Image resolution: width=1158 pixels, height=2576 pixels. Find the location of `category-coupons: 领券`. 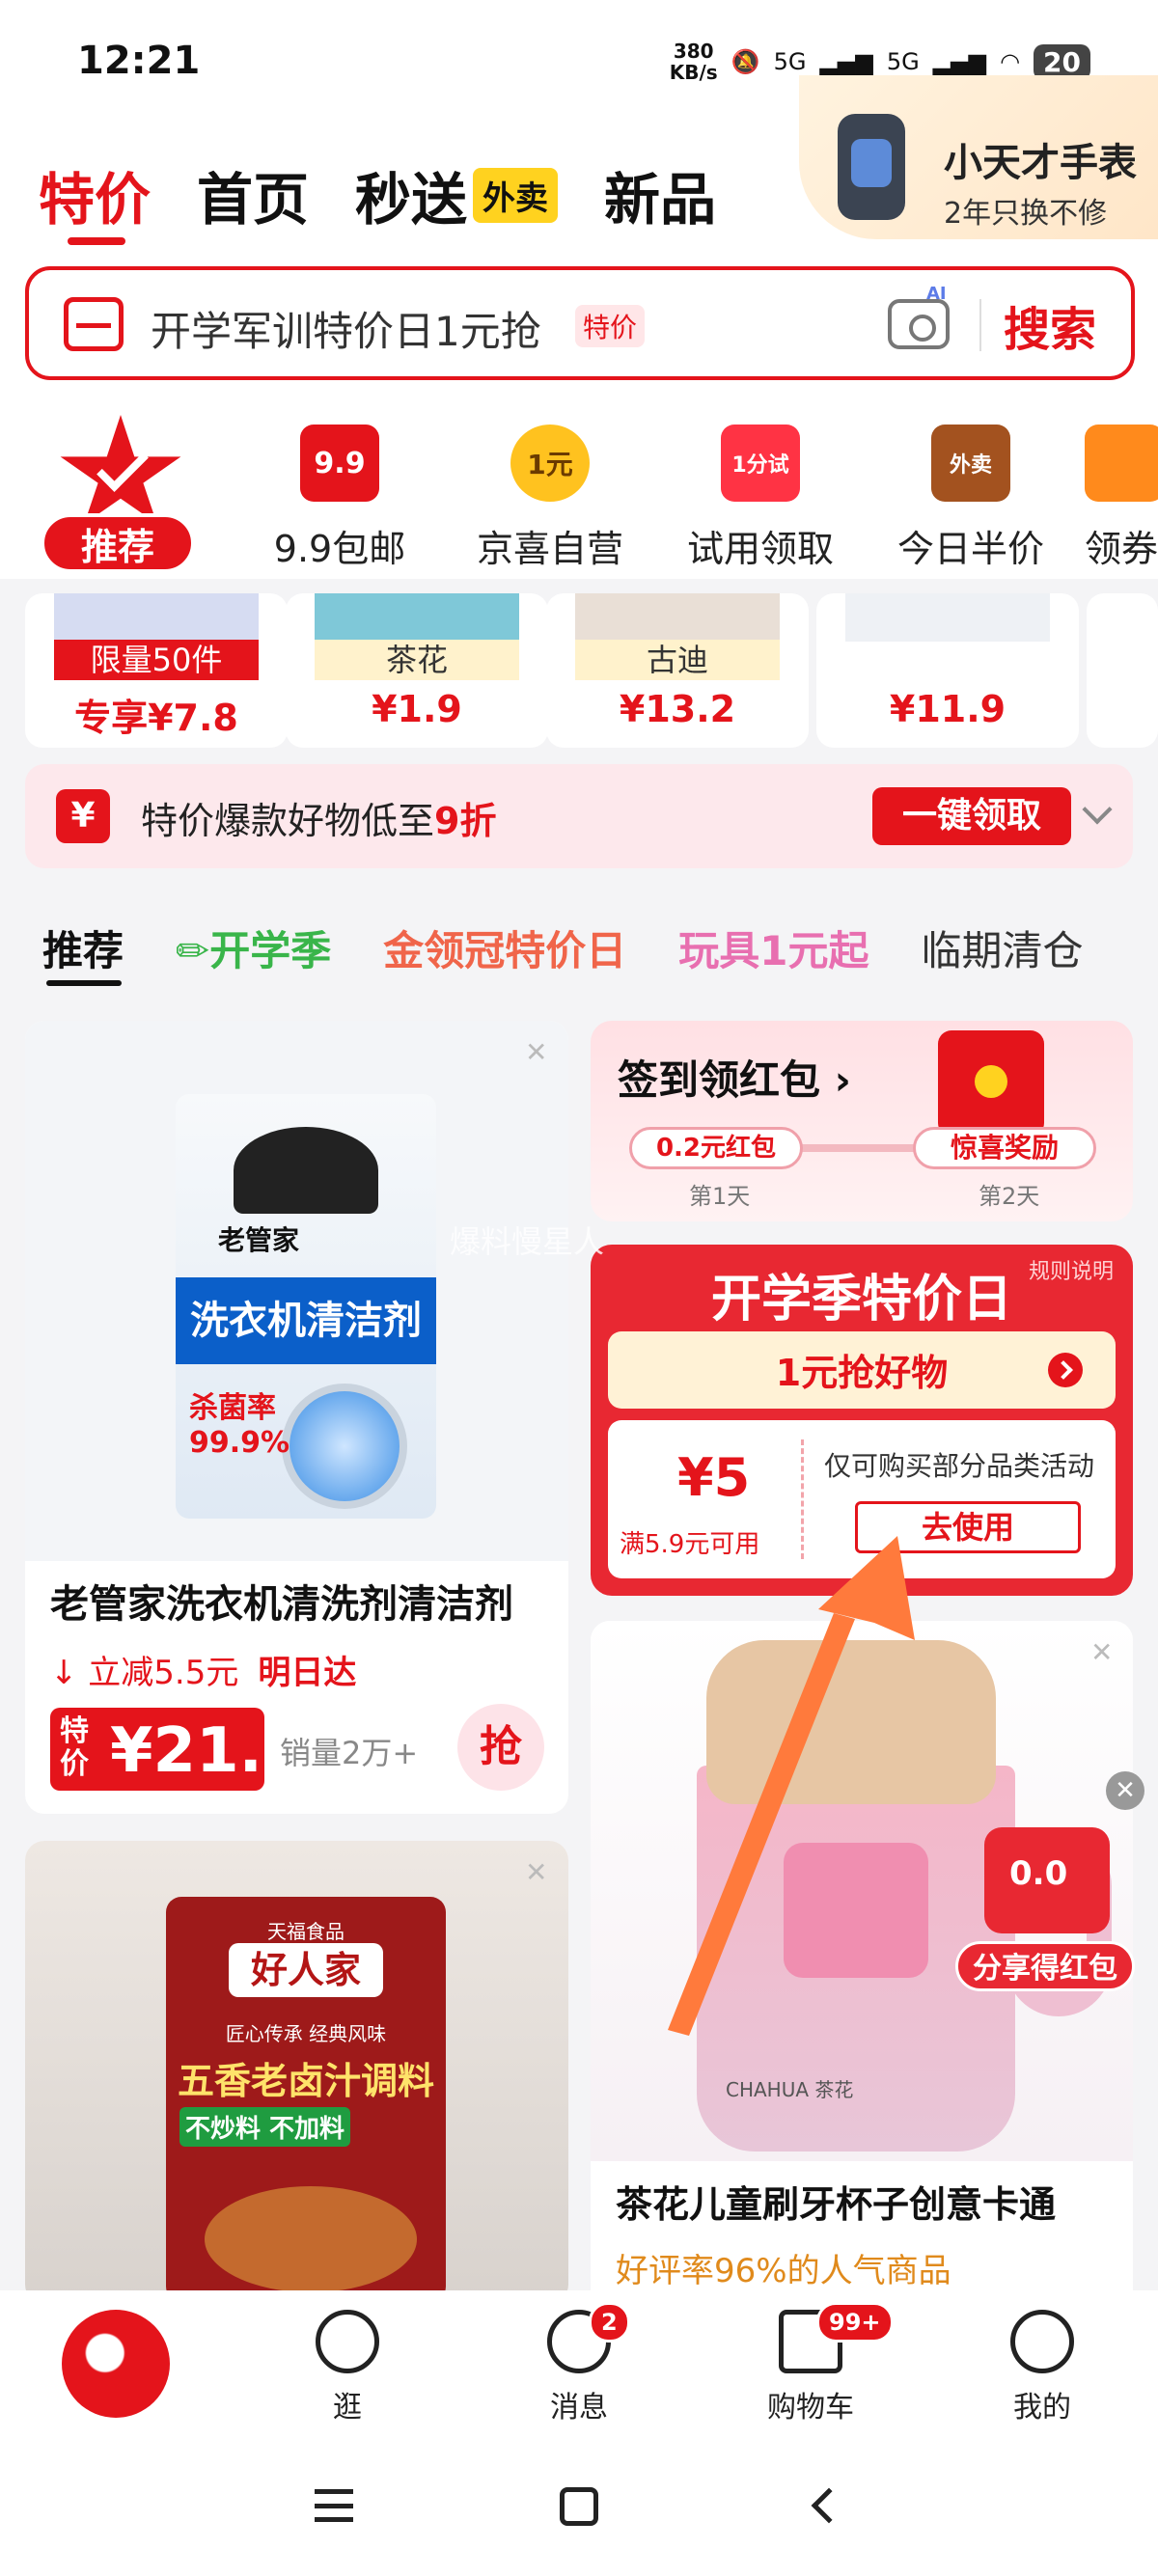

category-coupons: 领券 is located at coordinates (1121, 499).